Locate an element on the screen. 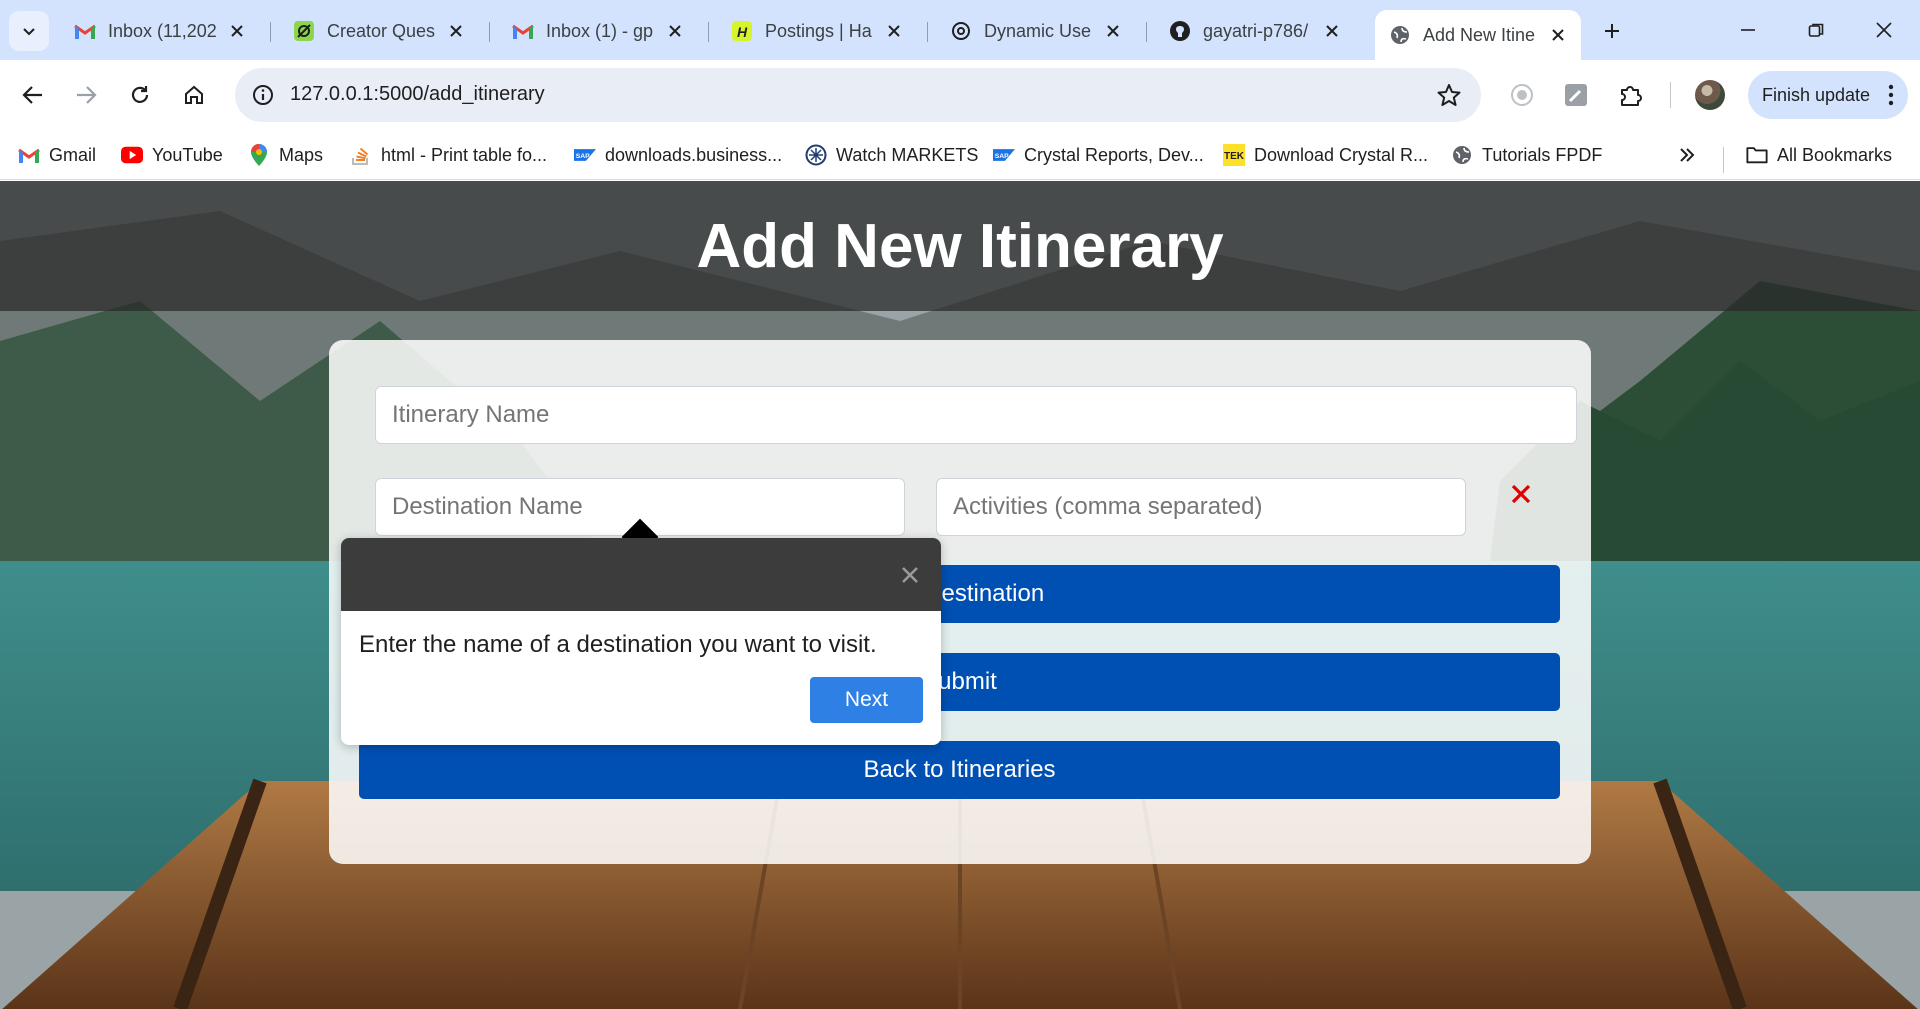 The width and height of the screenshot is (1920, 1009). next-button: Next is located at coordinates (866, 700).